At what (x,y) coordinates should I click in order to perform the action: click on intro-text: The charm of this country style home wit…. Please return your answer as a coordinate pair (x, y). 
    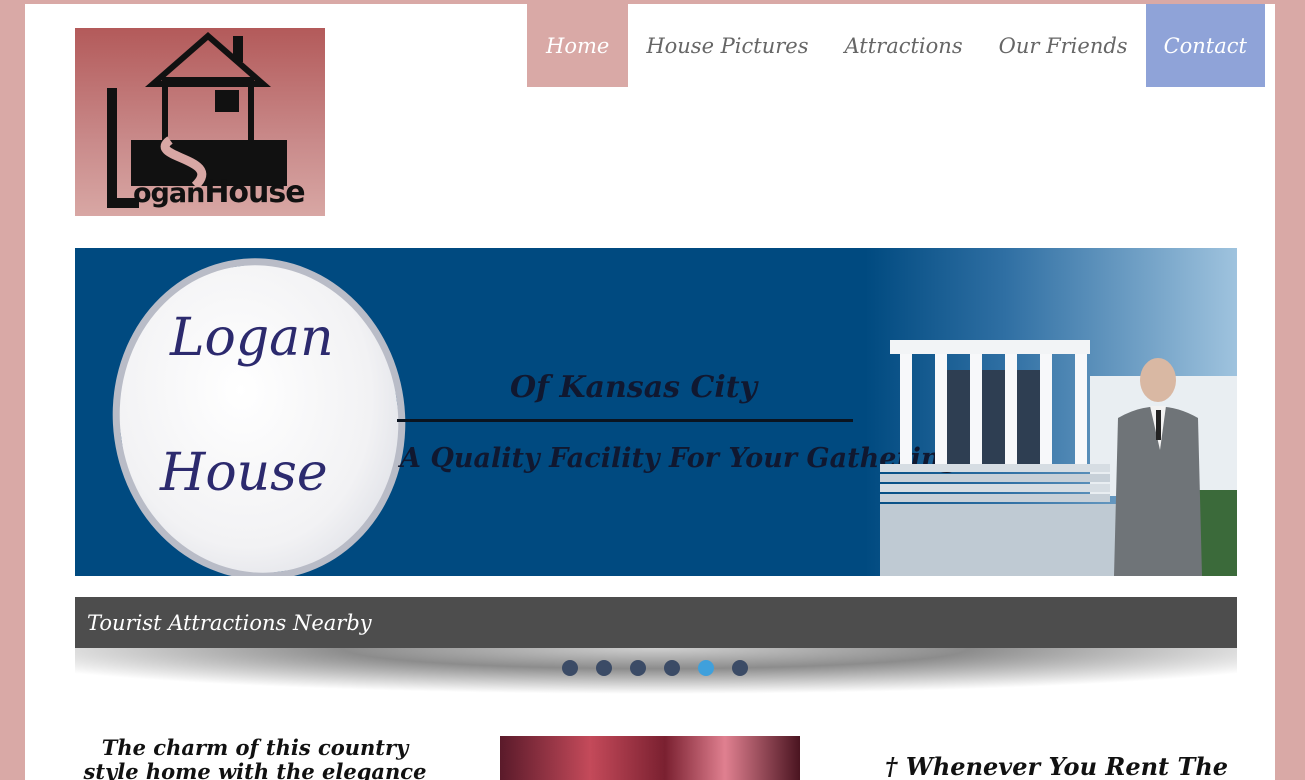
    Looking at the image, I should click on (255, 757).